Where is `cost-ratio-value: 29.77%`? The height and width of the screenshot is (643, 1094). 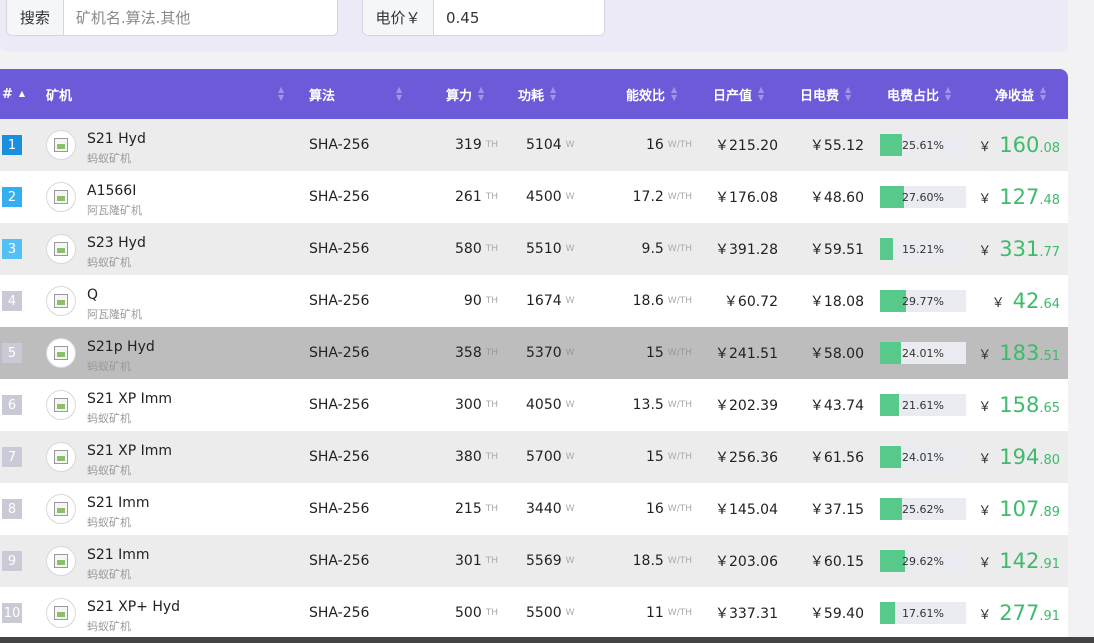
cost-ratio-value: 29.77% is located at coordinates (923, 301).